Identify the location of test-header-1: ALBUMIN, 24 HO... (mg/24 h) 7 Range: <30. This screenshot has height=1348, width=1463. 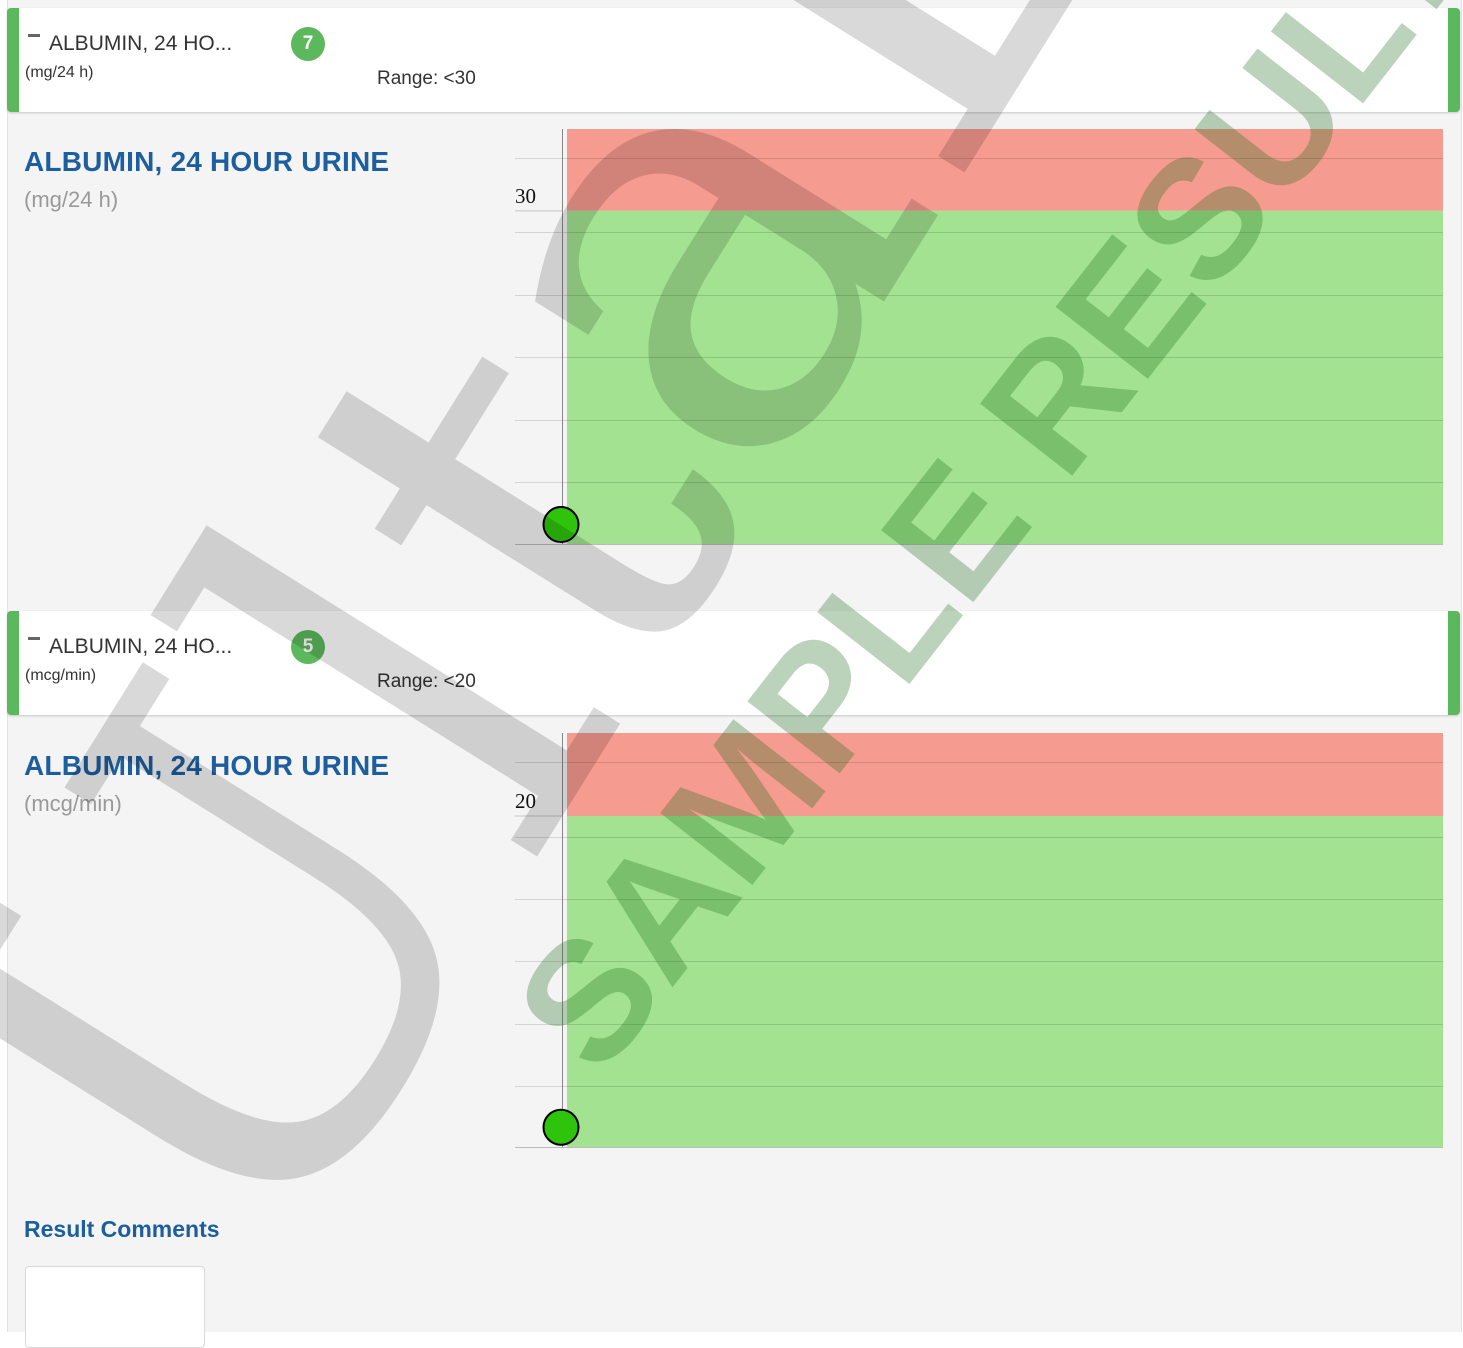
(733, 60).